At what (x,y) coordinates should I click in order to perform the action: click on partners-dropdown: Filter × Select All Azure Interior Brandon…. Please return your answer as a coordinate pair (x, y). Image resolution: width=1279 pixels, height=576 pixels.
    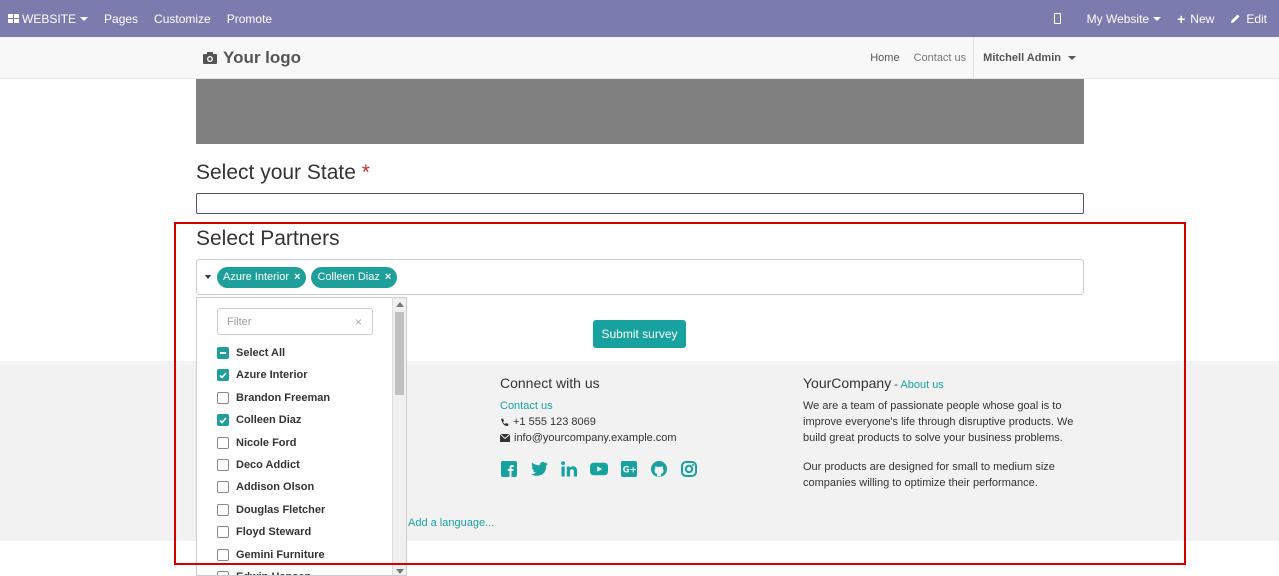
    Looking at the image, I should click on (301, 436).